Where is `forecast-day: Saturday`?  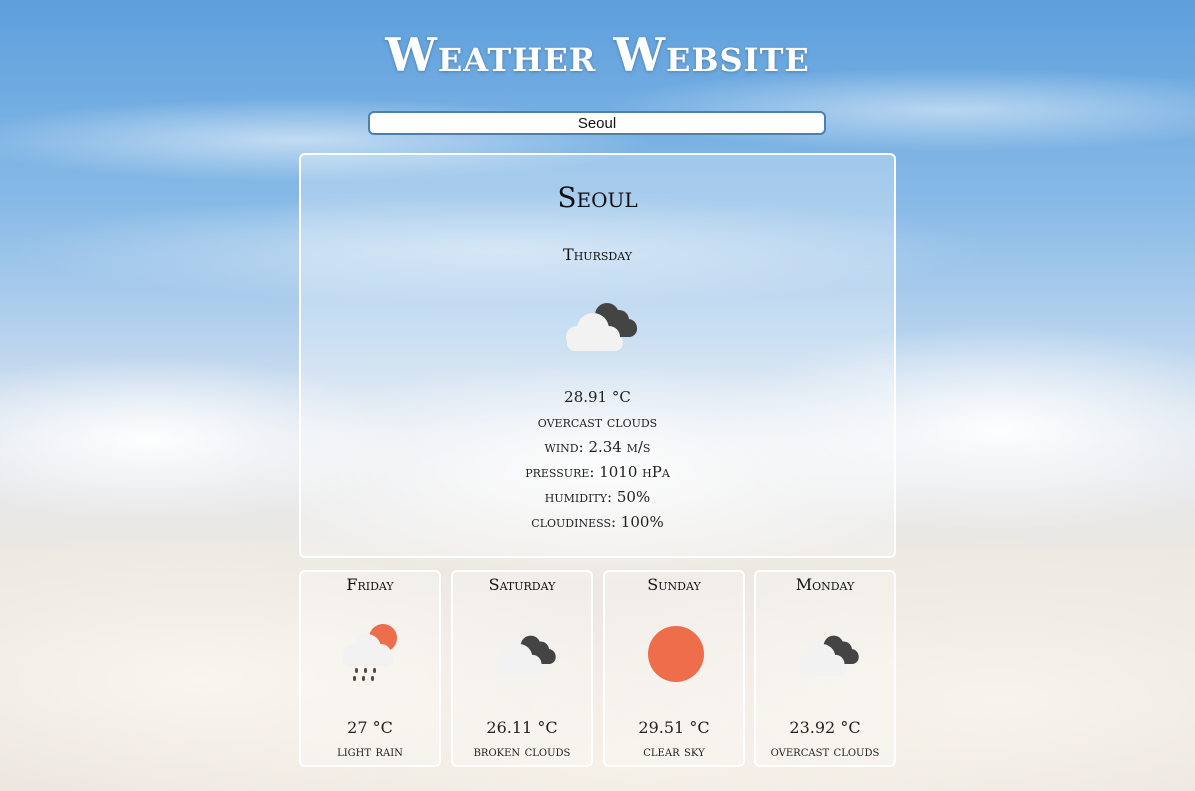
forecast-day: Saturday is located at coordinates (522, 584).